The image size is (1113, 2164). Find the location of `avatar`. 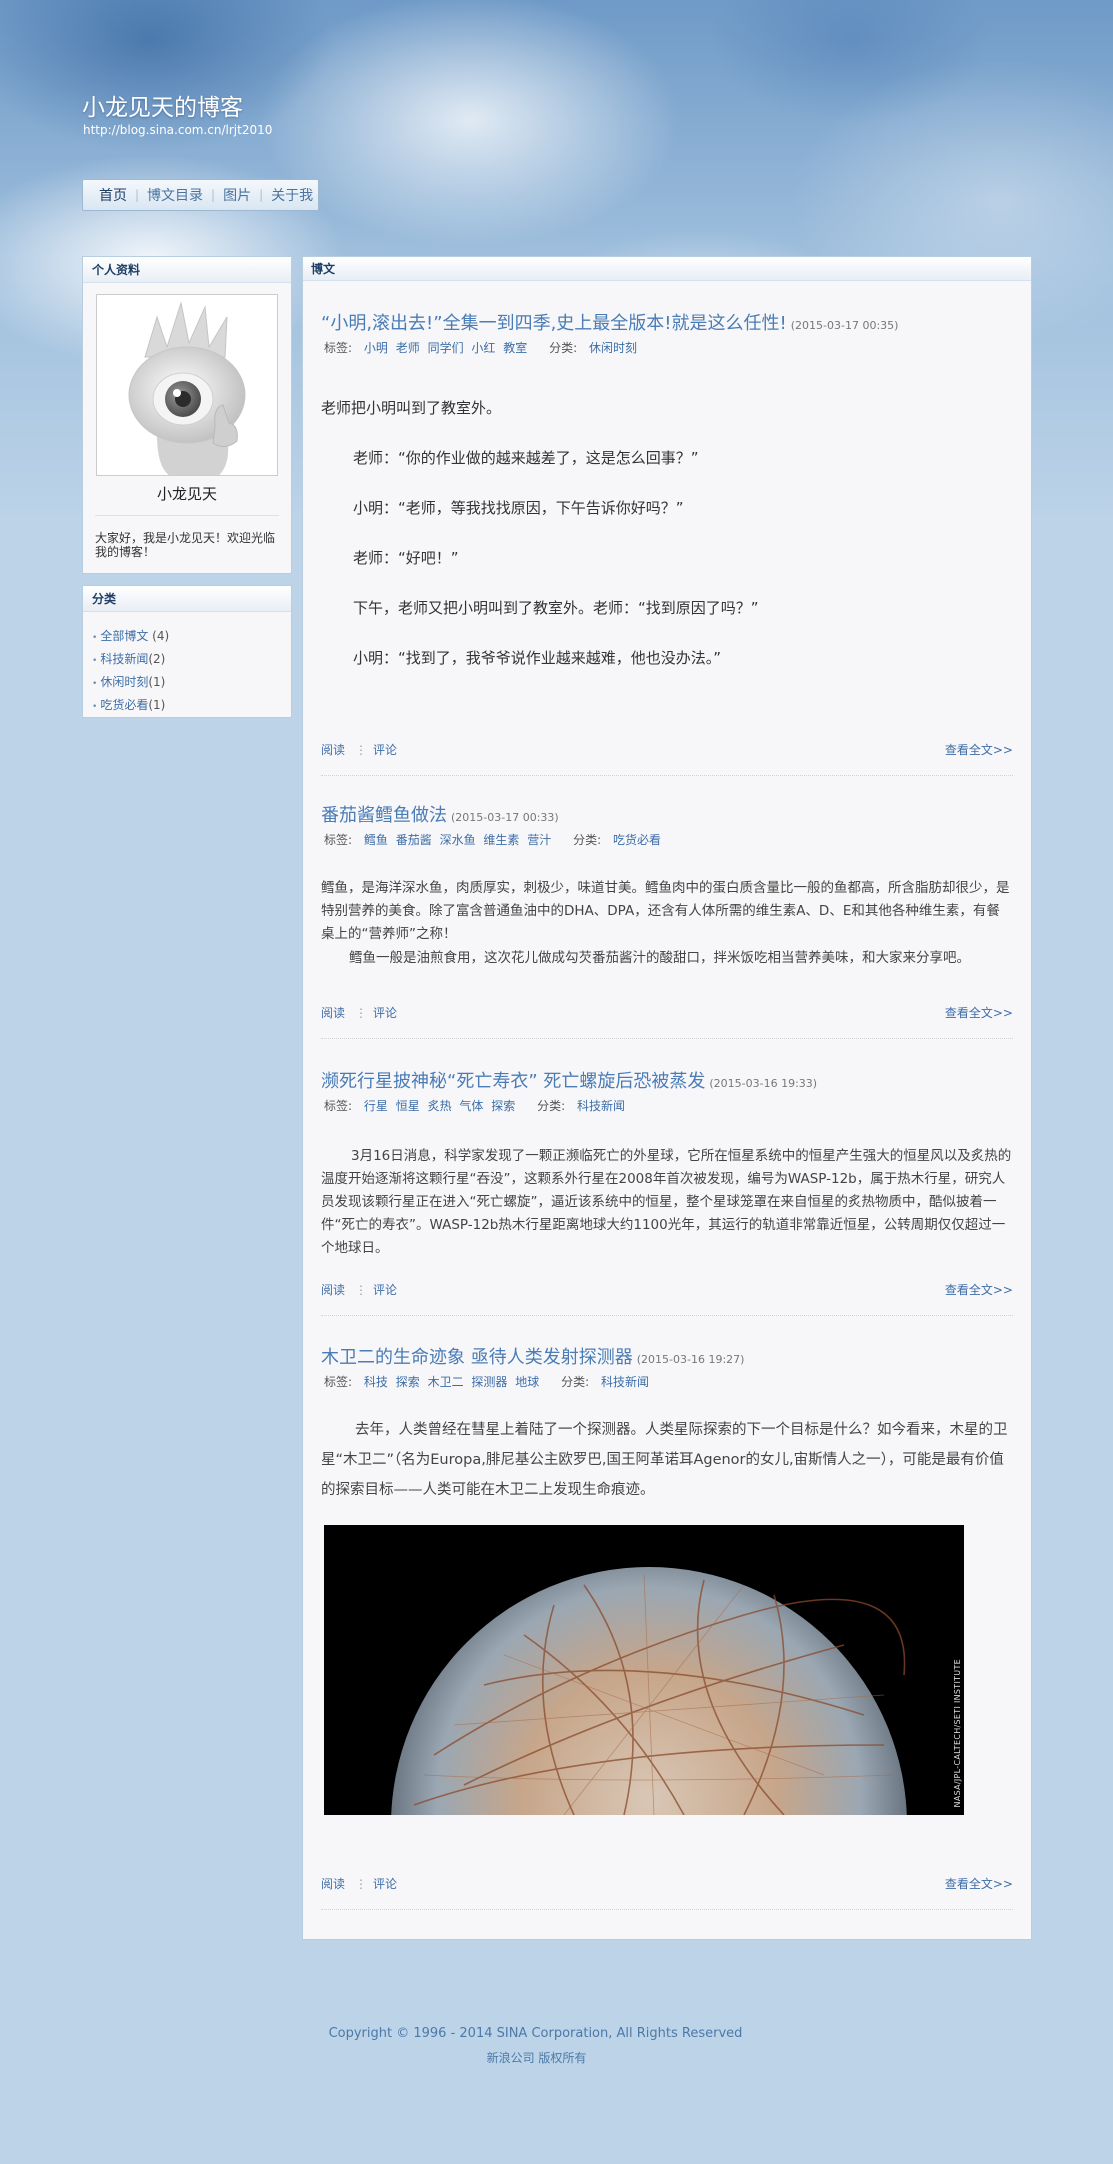

avatar is located at coordinates (187, 385).